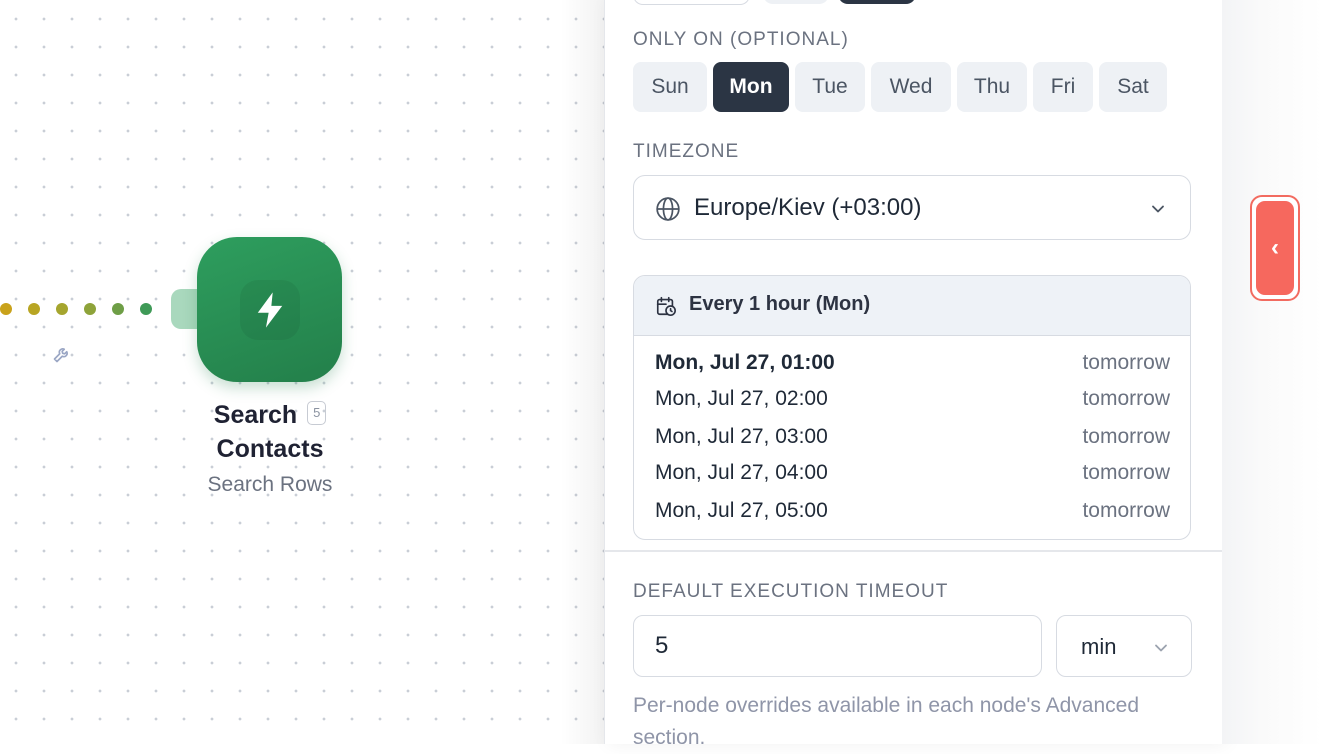  I want to click on day-selector: Sun Mon Tue Wed Thu Fri Sat, so click(900, 87).